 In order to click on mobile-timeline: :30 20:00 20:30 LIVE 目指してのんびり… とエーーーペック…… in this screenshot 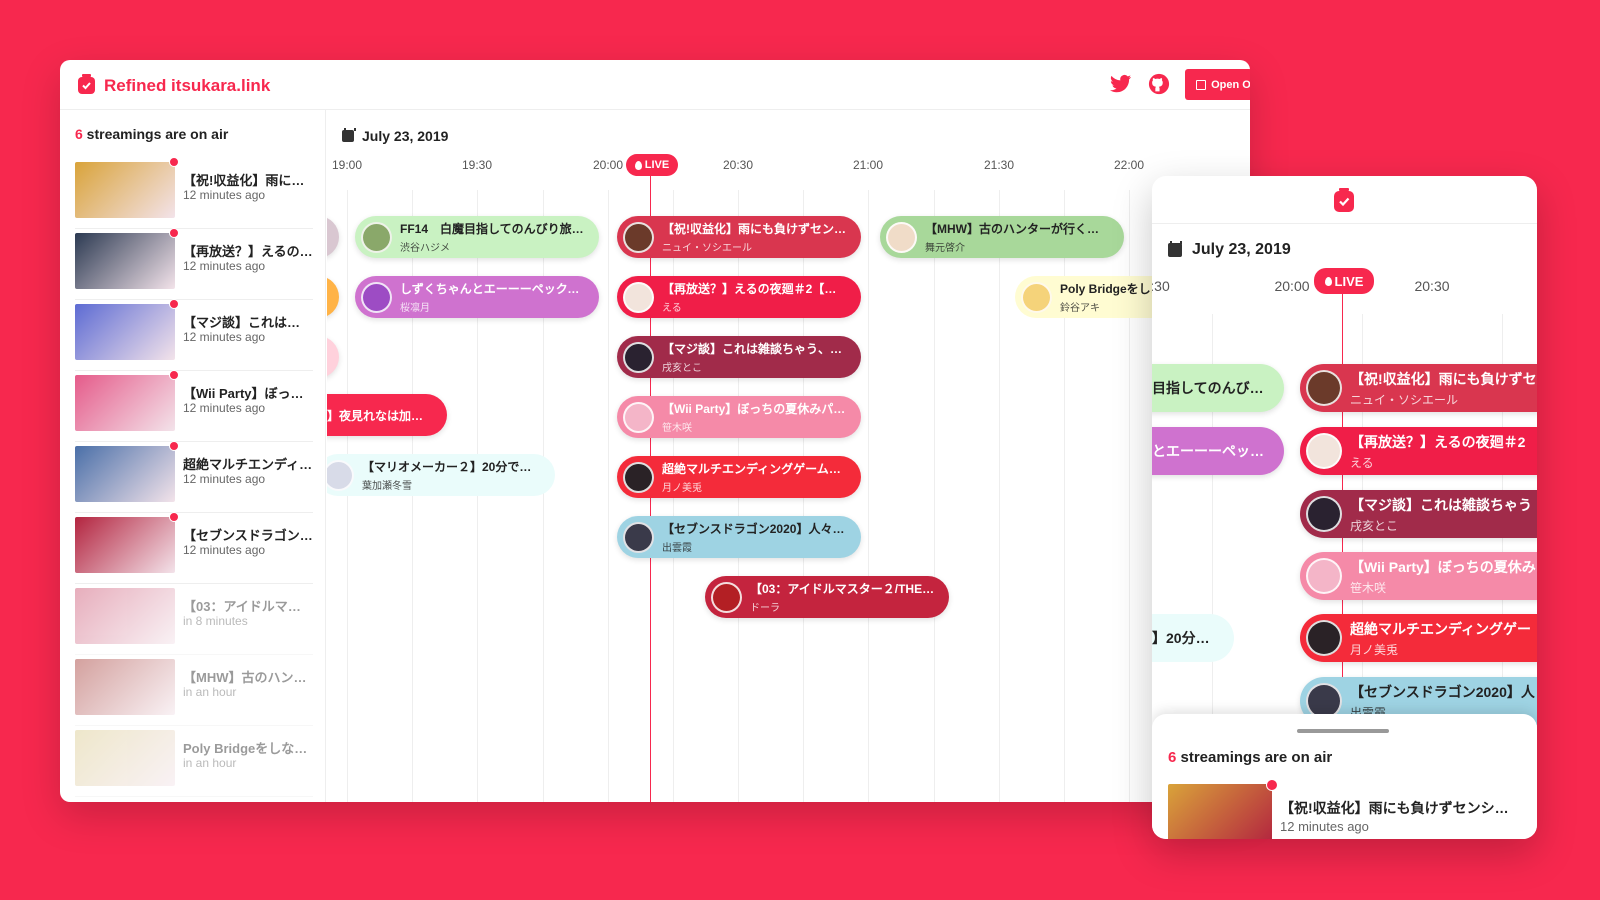, I will do `click(1344, 504)`.